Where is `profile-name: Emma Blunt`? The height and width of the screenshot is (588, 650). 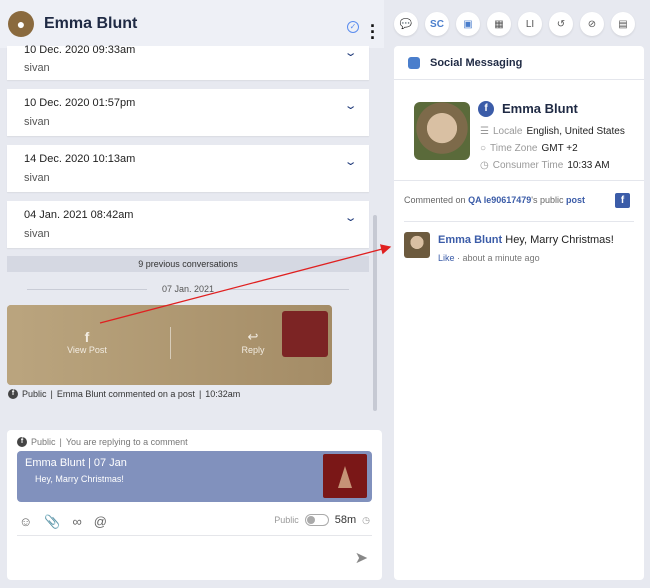 profile-name: Emma Blunt is located at coordinates (540, 108).